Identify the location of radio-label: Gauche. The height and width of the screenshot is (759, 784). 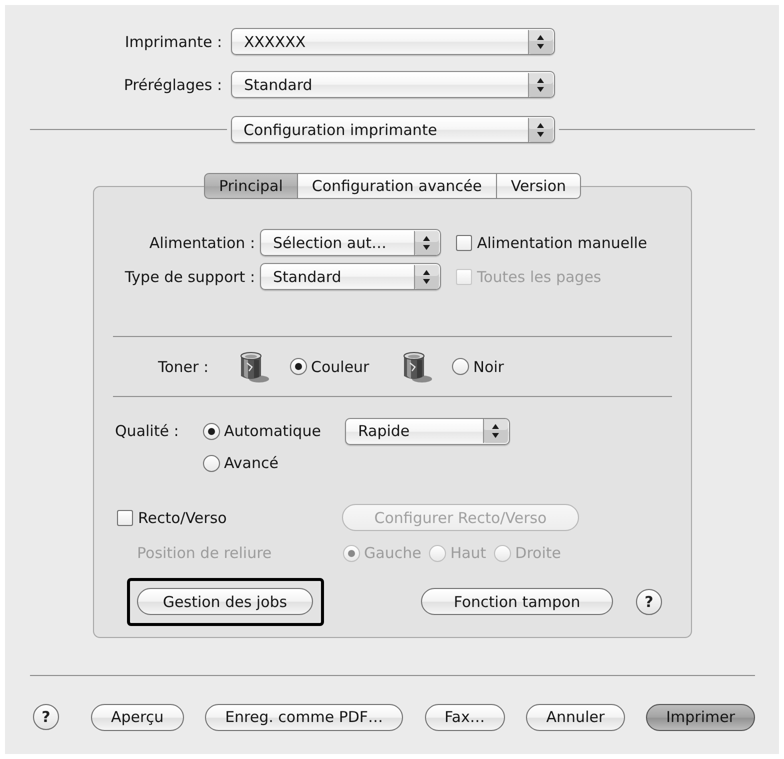
(393, 553).